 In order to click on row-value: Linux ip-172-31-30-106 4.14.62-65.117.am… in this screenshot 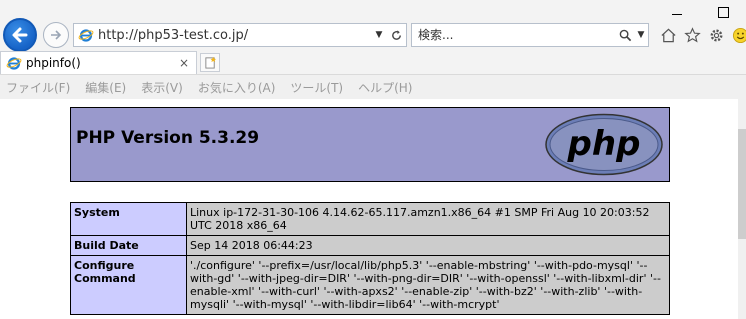, I will do `click(428, 219)`.